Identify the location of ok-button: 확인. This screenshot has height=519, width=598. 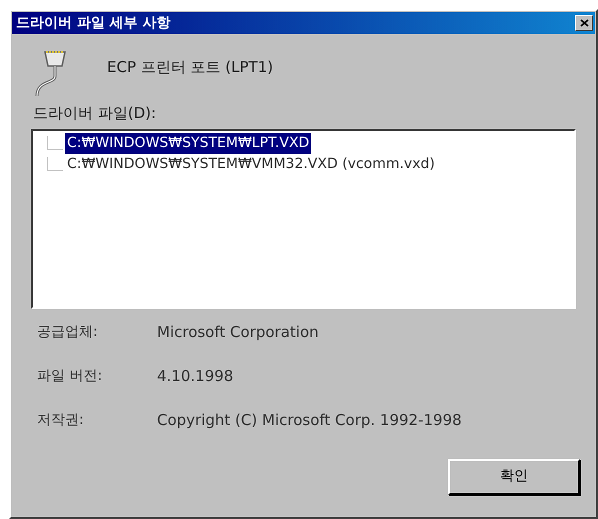
(514, 476).